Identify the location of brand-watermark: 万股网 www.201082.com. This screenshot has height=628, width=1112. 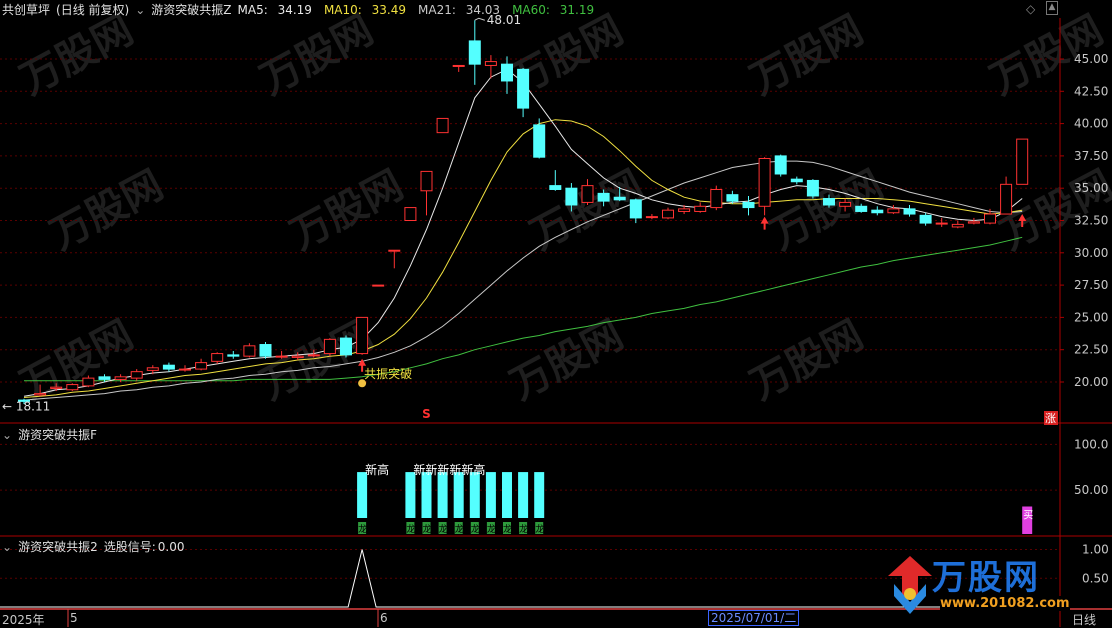
(988, 583).